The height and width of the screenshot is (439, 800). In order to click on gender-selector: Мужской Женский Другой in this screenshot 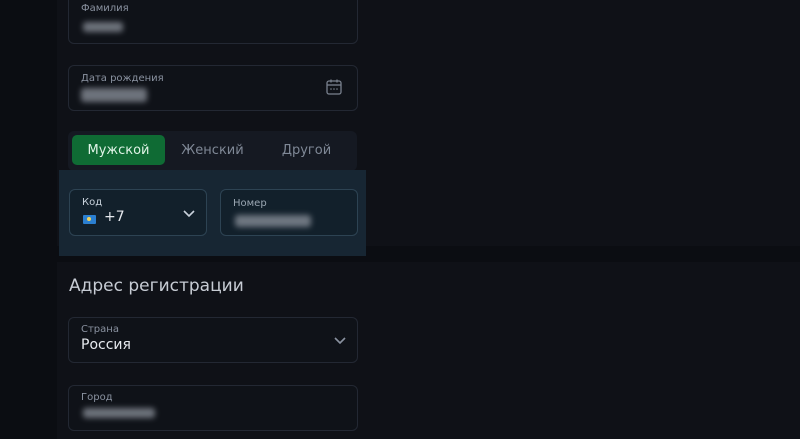, I will do `click(212, 151)`.